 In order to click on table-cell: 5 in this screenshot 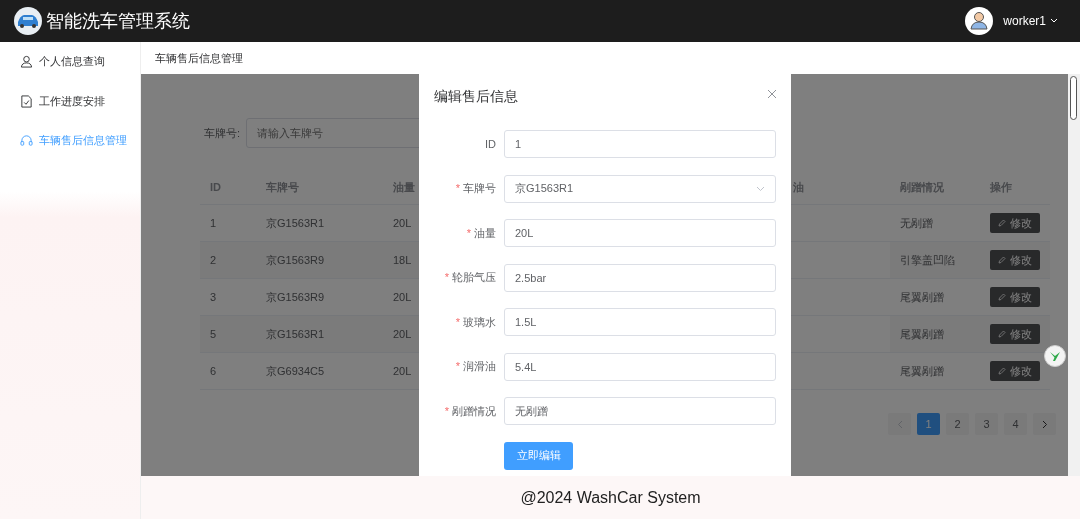, I will do `click(228, 334)`.